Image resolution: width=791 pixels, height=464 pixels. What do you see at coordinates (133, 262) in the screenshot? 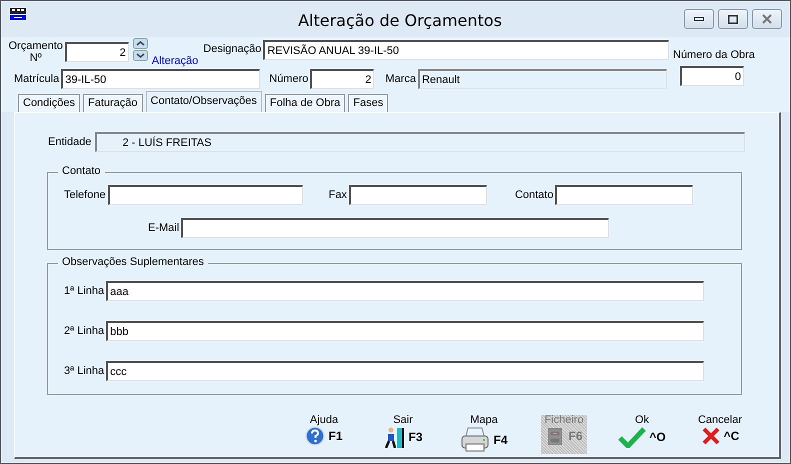
I see `group-title: Observações Suplementares` at bounding box center [133, 262].